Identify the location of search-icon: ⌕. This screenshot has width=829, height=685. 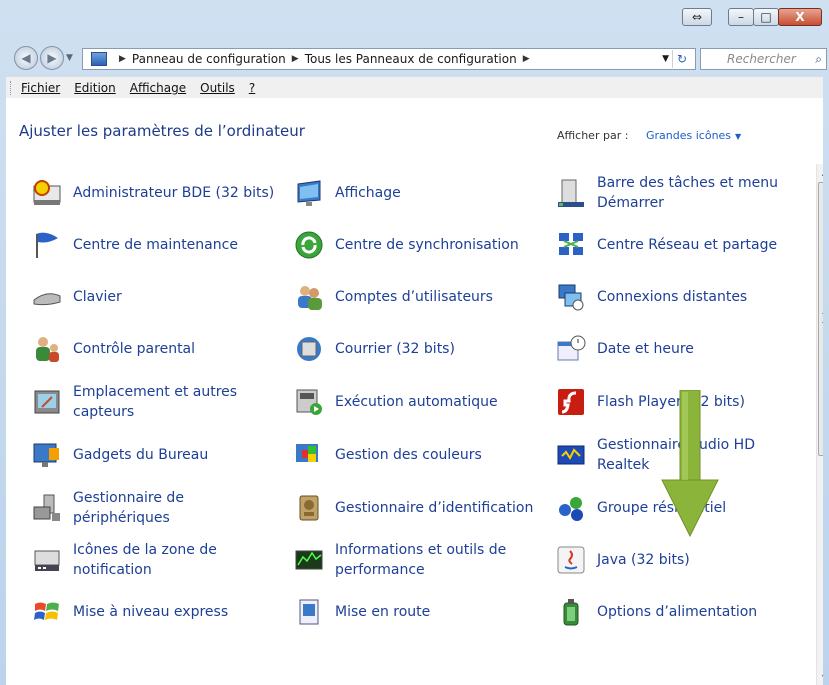
(818, 59).